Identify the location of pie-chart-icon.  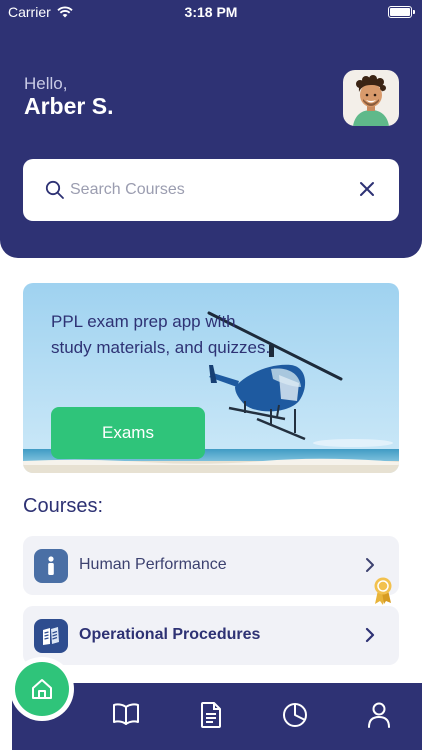
(295, 715).